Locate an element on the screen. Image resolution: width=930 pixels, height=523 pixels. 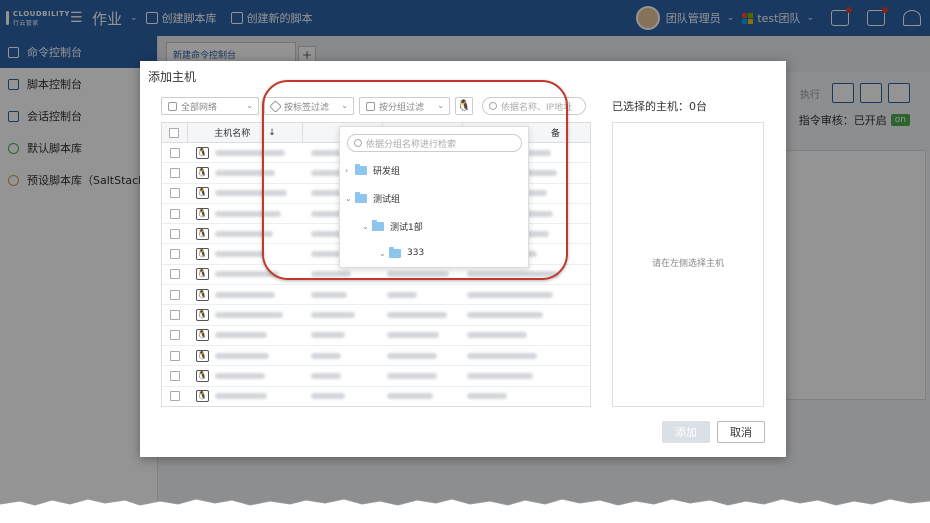
expand-arrow-icon: › is located at coordinates (350, 170).